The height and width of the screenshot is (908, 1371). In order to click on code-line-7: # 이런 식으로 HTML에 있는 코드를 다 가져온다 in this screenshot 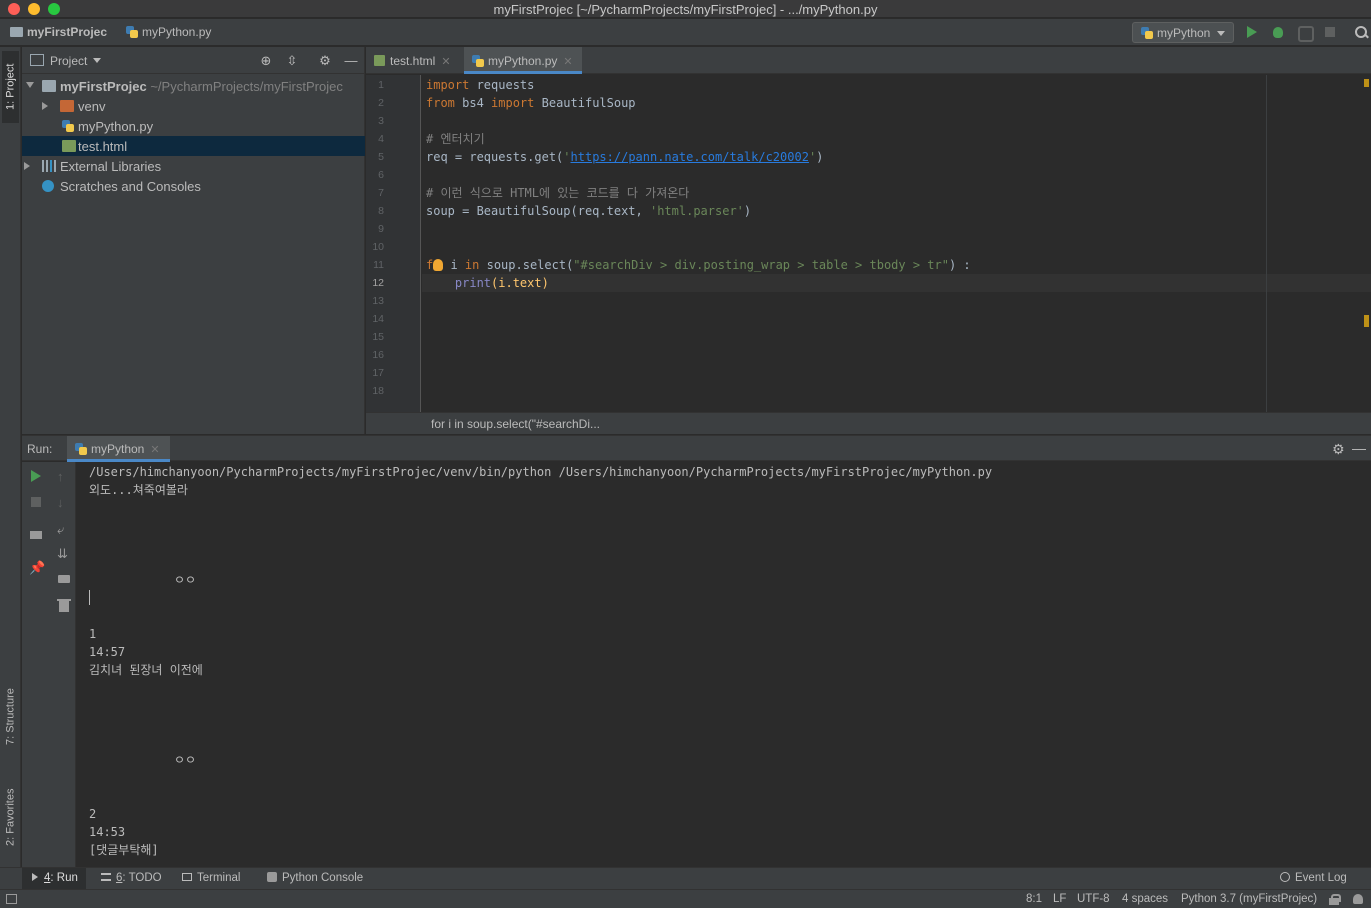, I will do `click(558, 193)`.